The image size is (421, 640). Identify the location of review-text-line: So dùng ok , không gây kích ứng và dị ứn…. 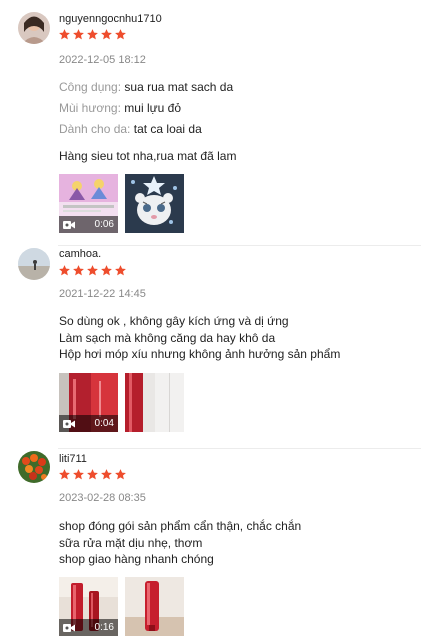
(174, 321).